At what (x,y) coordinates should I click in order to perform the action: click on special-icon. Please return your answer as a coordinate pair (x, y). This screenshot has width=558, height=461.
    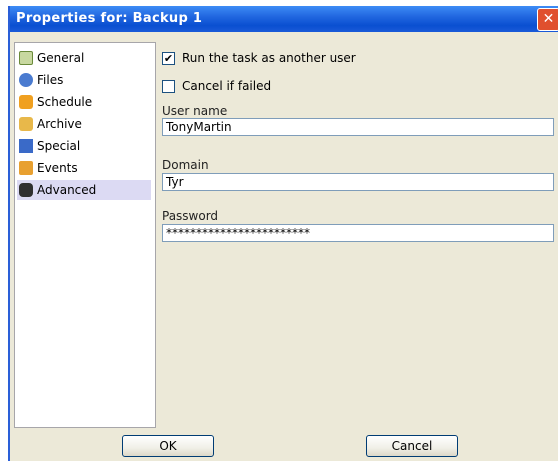
    Looking at the image, I should click on (26, 146).